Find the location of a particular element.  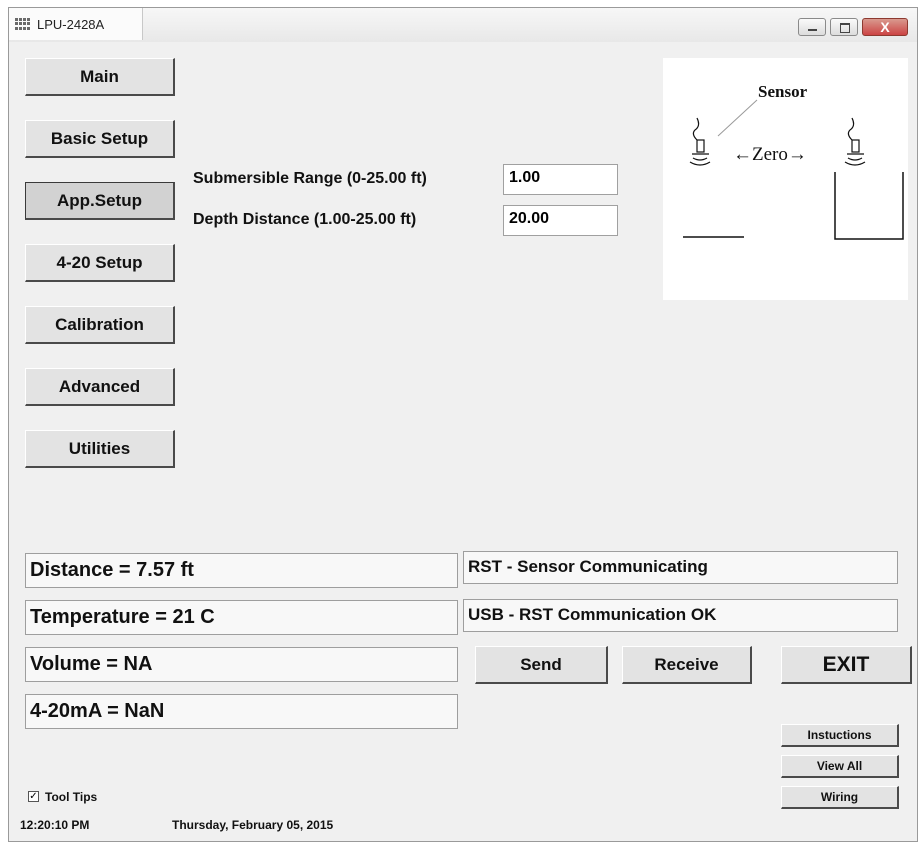

window-tab: LPU-2428A is located at coordinates (76, 24).